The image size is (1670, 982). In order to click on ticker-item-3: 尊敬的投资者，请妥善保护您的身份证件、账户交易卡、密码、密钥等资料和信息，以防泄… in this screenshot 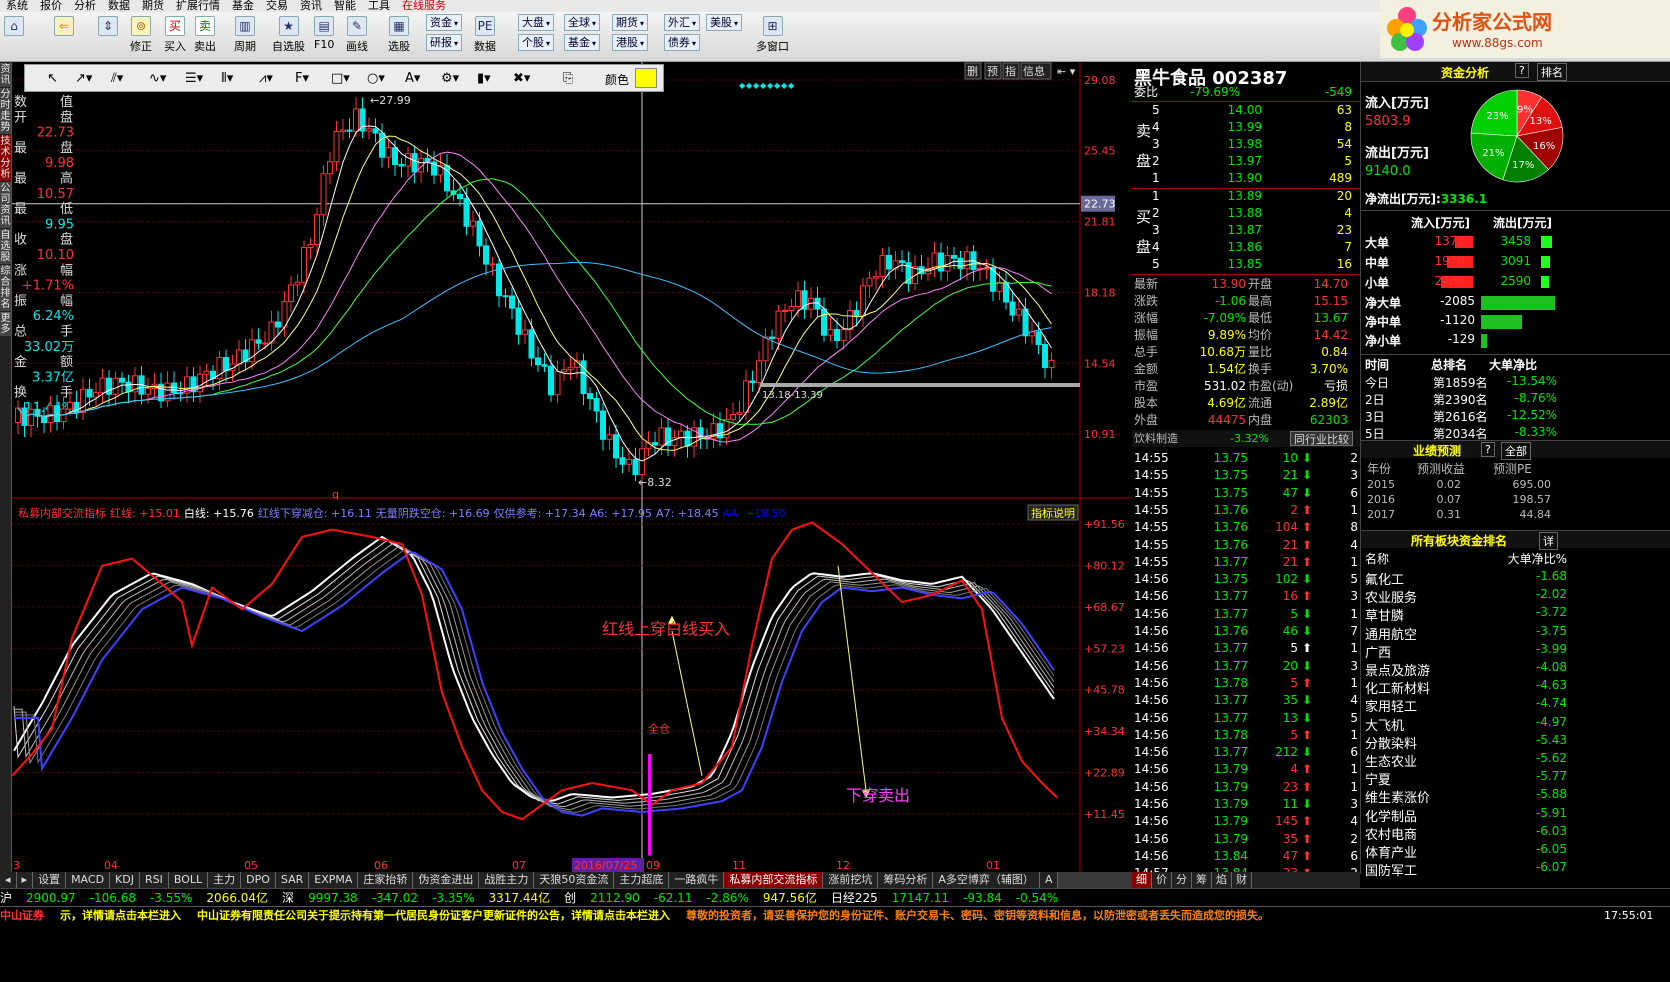, I will do `click(977, 915)`.